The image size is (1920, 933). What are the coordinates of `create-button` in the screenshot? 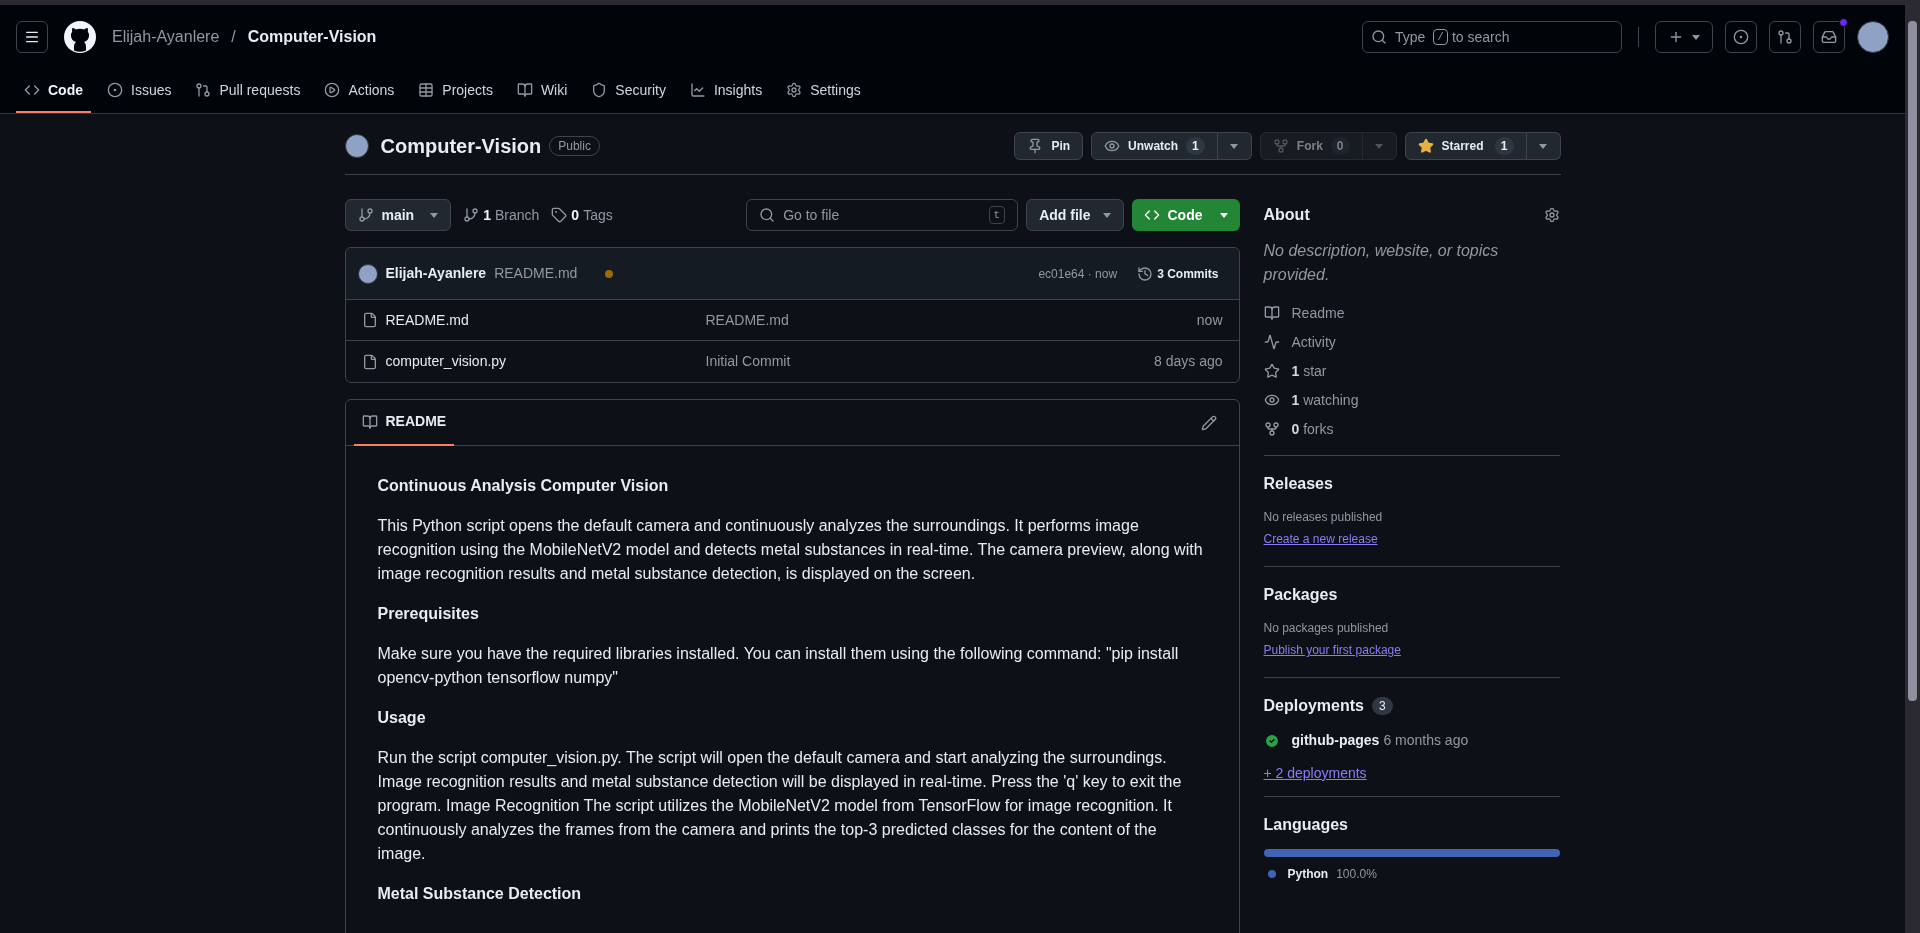 It's located at (1684, 37).